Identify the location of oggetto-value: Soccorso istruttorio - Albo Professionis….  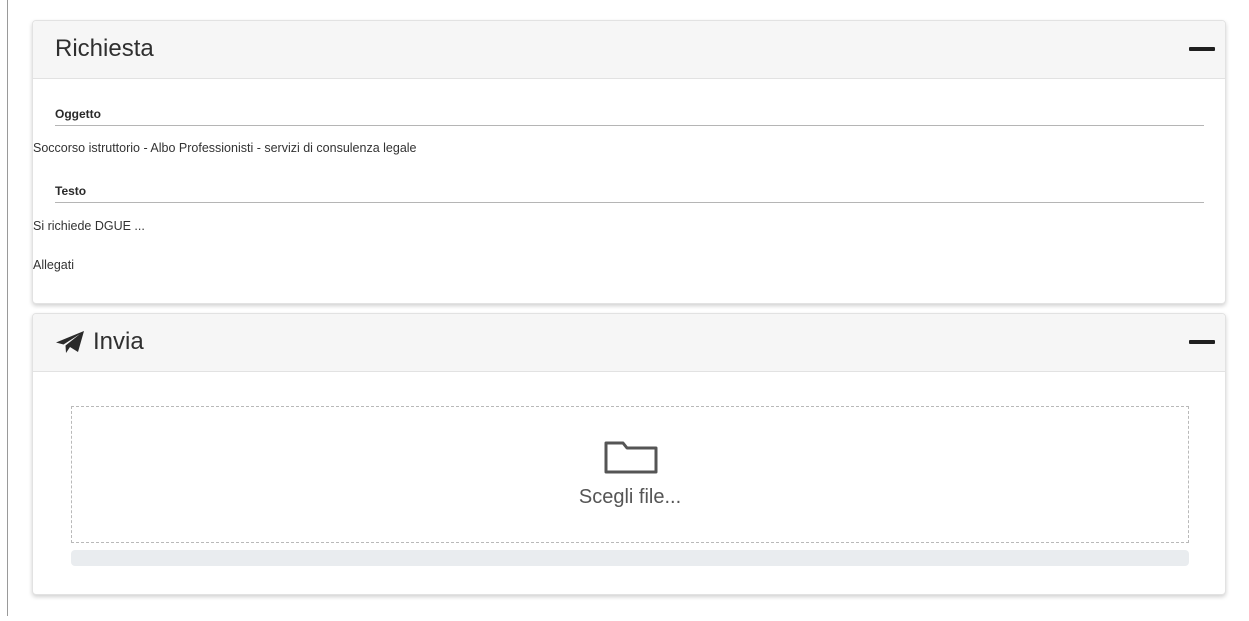
(225, 148).